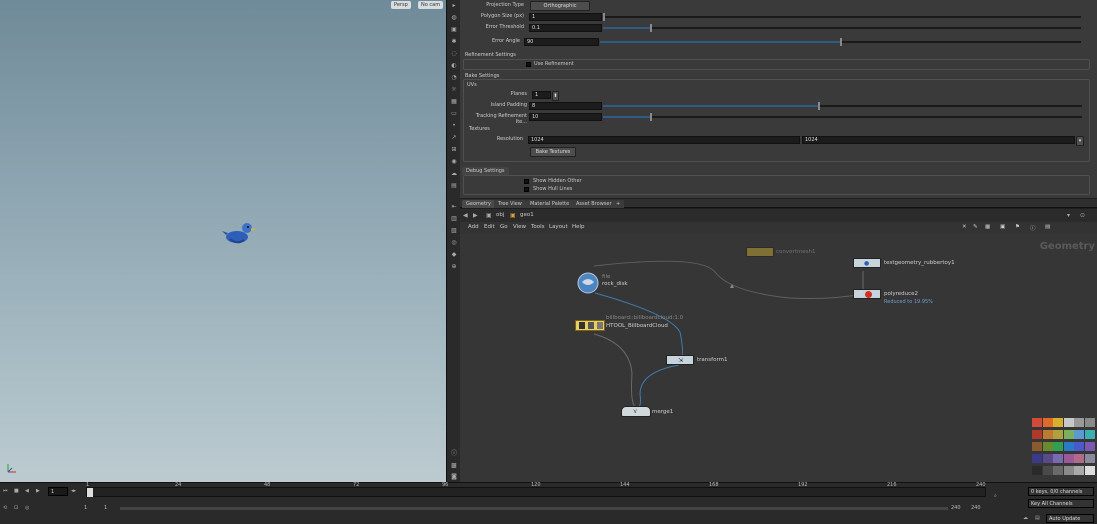 This screenshot has width=1097, height=524. What do you see at coordinates (454, 90) in the screenshot?
I see `light-icon: ☼` at bounding box center [454, 90].